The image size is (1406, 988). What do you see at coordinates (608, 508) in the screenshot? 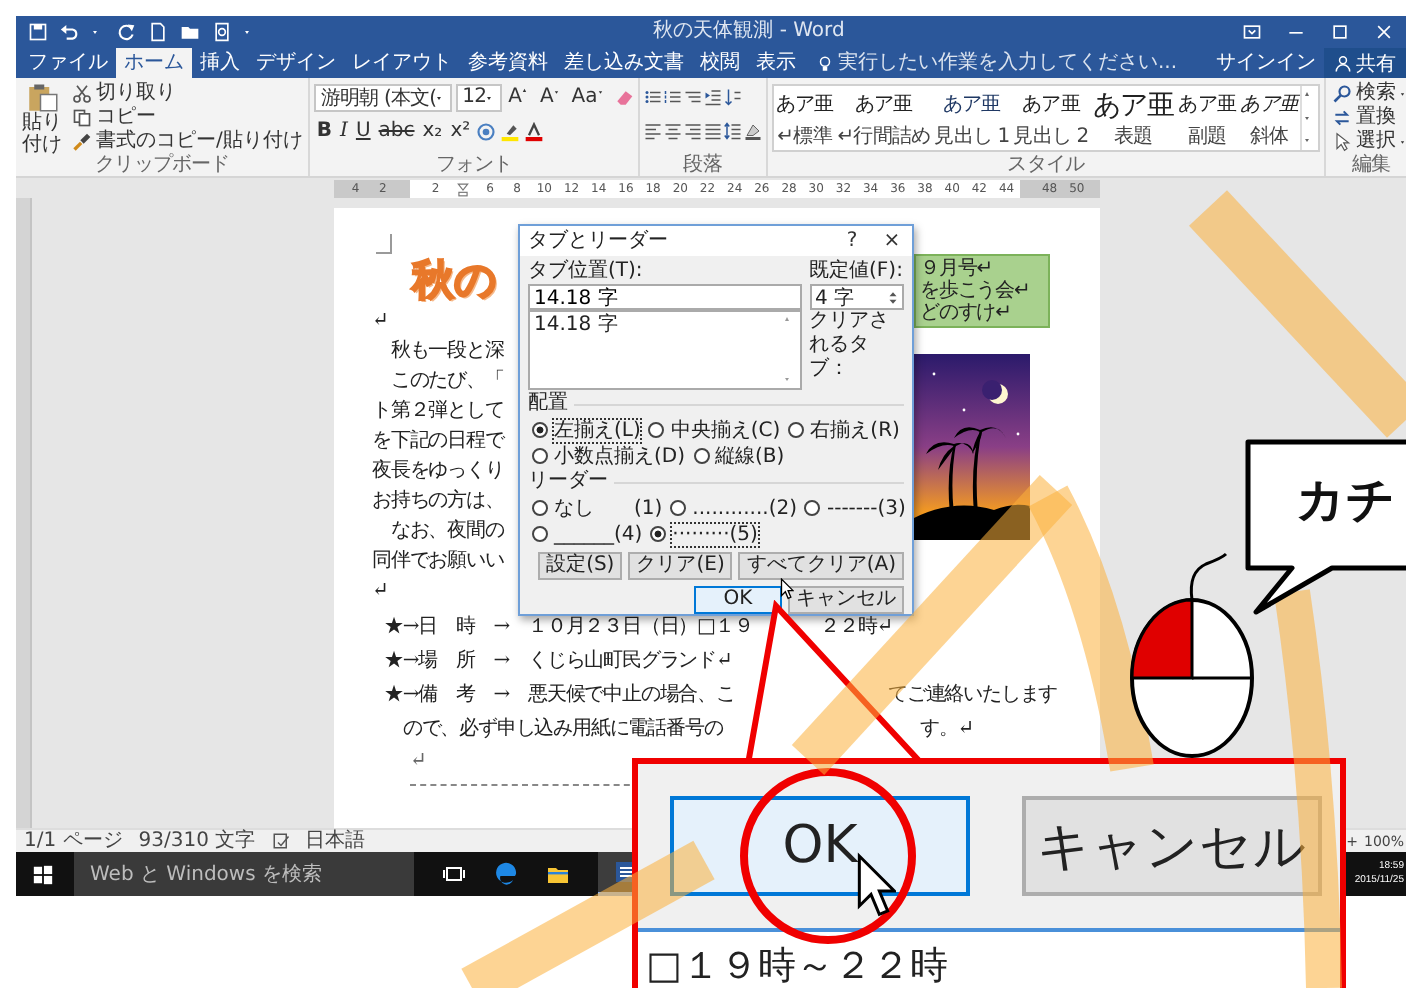
I see `option-label: なし (1)` at bounding box center [608, 508].